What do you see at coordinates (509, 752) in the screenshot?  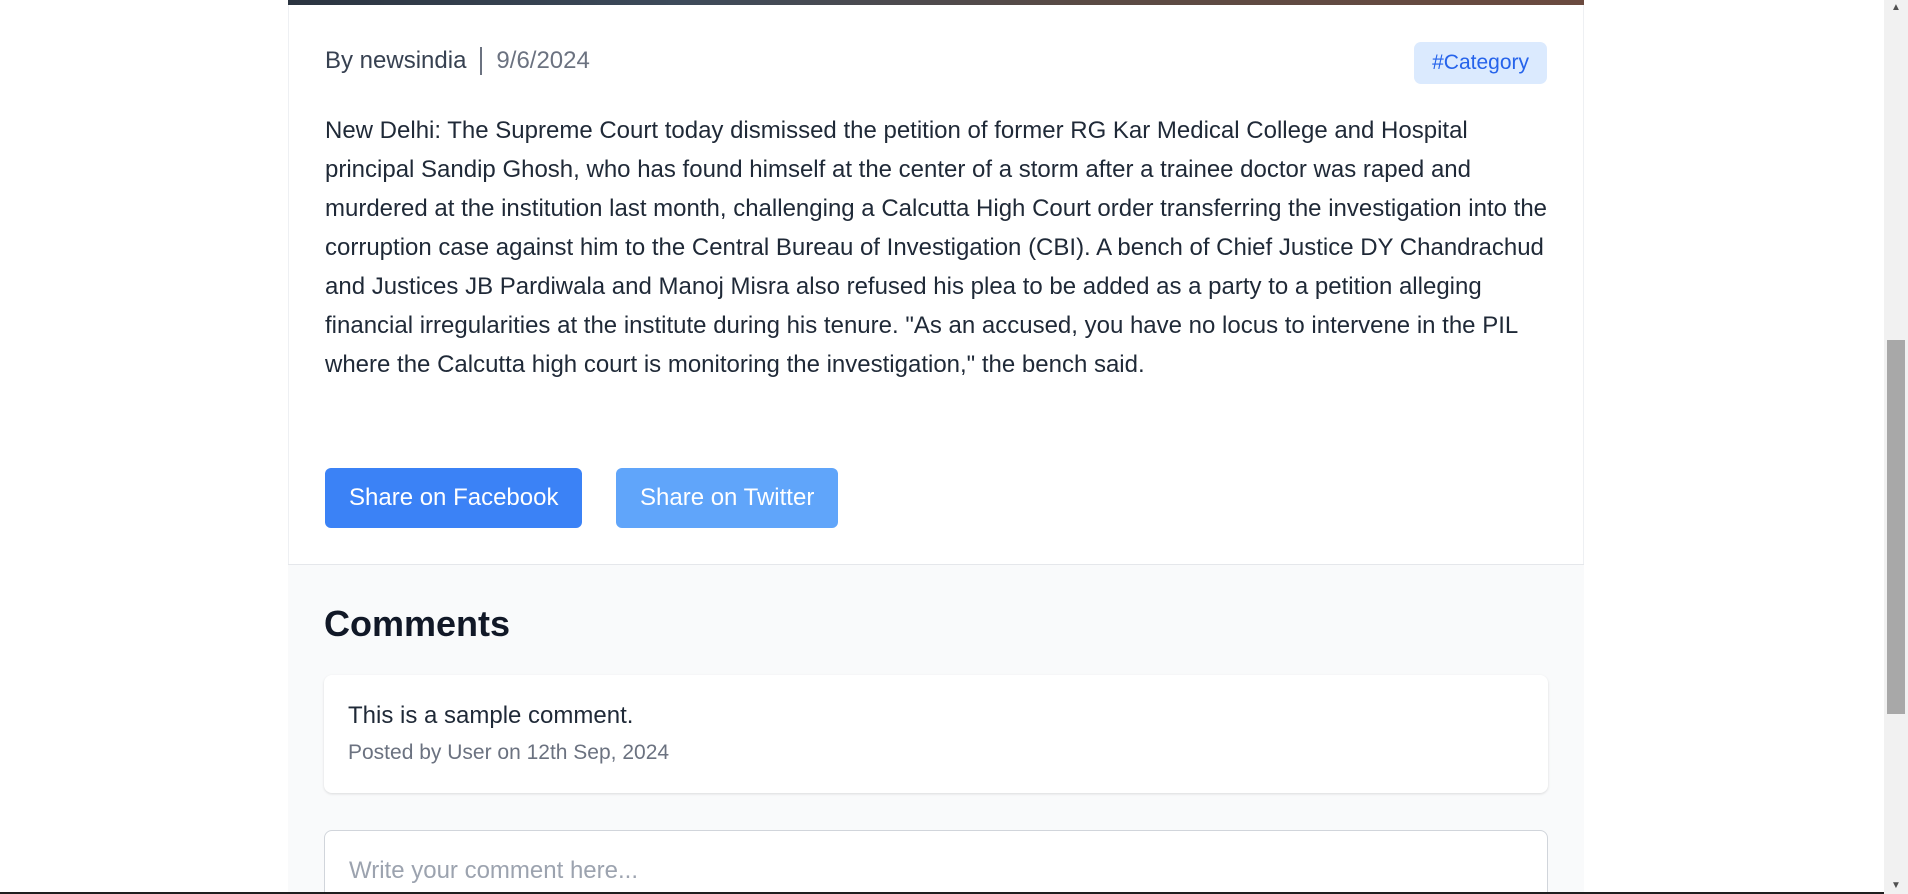 I see `comment-meta: Posted by User on 12th Sep, 2024` at bounding box center [509, 752].